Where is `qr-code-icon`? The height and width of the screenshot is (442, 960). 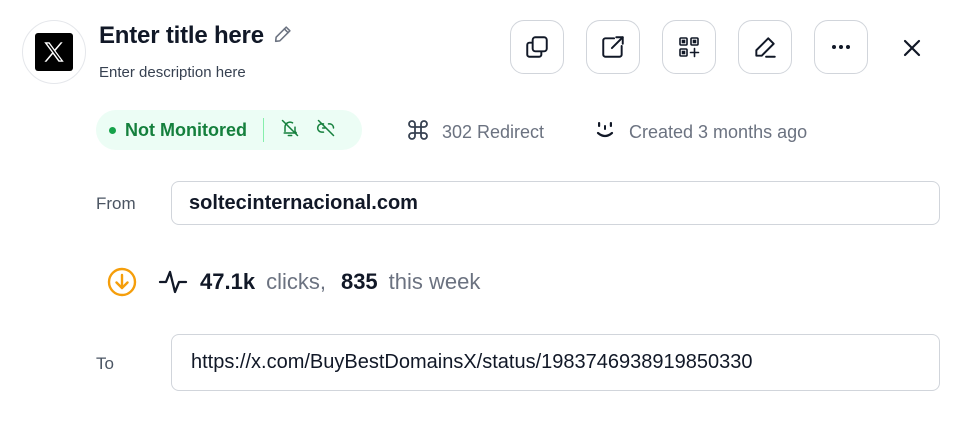 qr-code-icon is located at coordinates (689, 47).